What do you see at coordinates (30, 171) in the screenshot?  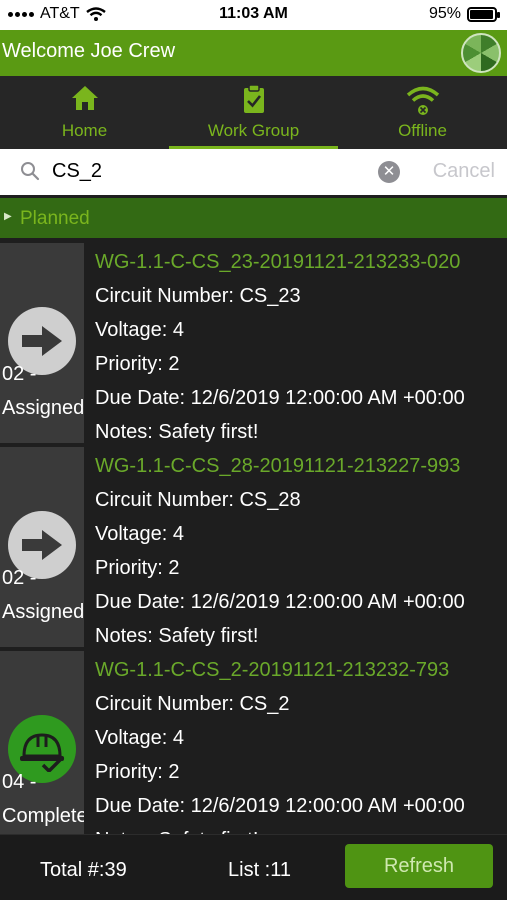 I see `search-icon` at bounding box center [30, 171].